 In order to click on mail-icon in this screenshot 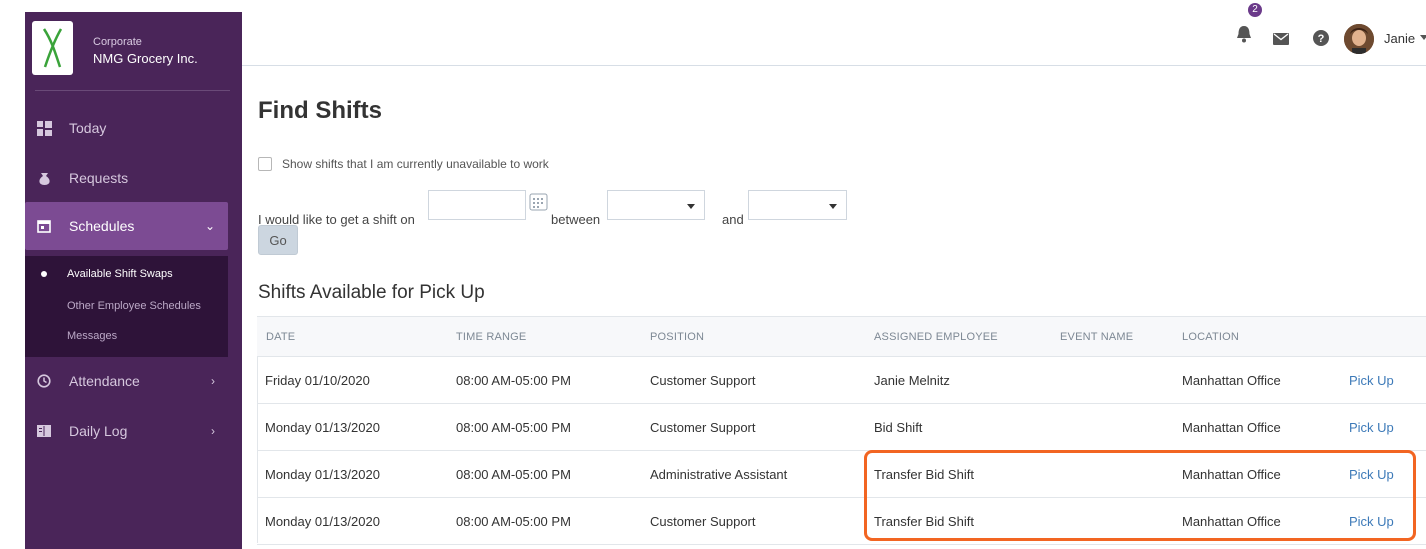, I will do `click(1281, 41)`.